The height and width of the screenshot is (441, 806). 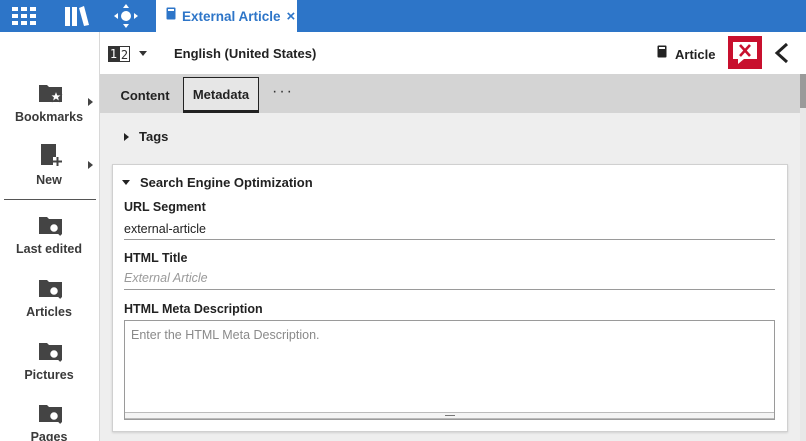 What do you see at coordinates (231, 16) in the screenshot?
I see `tab-title: External Article` at bounding box center [231, 16].